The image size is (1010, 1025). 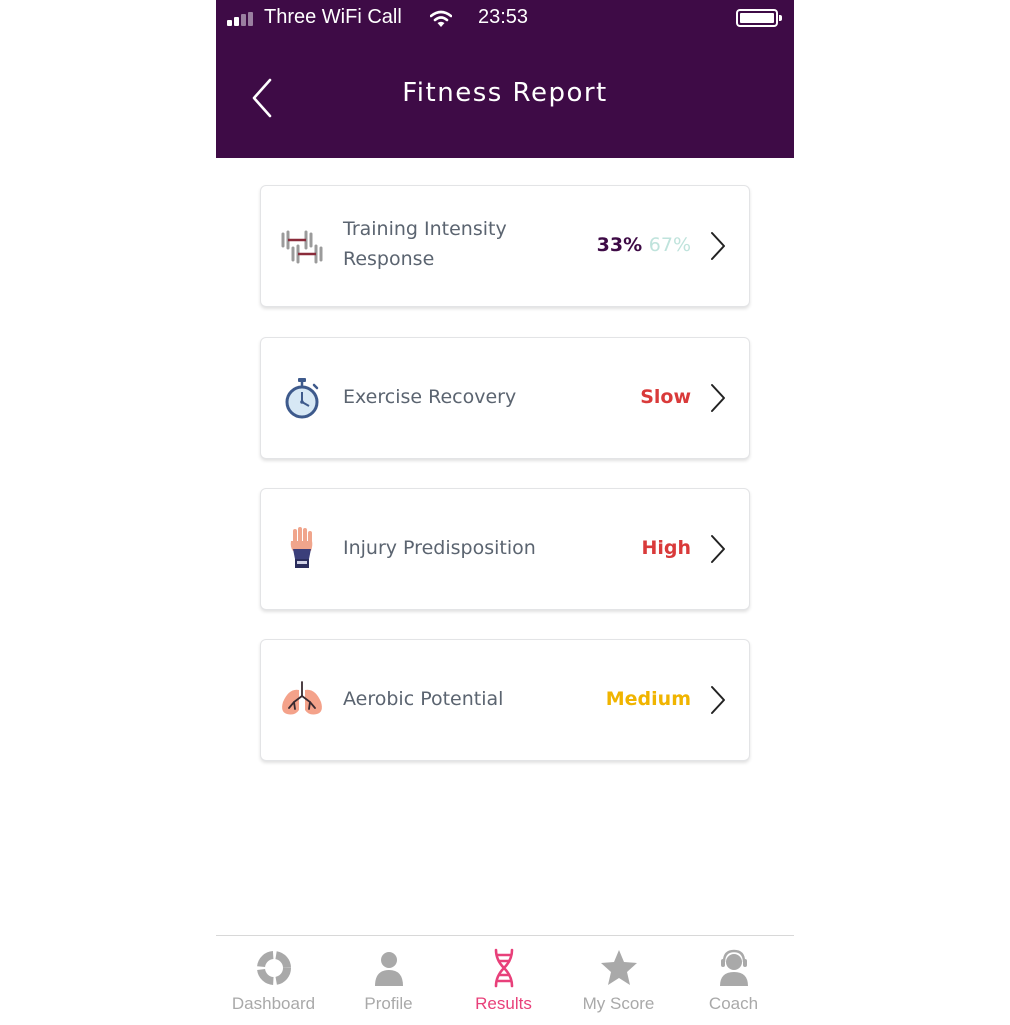 I want to click on nav-label: My Score, so click(x=618, y=1003).